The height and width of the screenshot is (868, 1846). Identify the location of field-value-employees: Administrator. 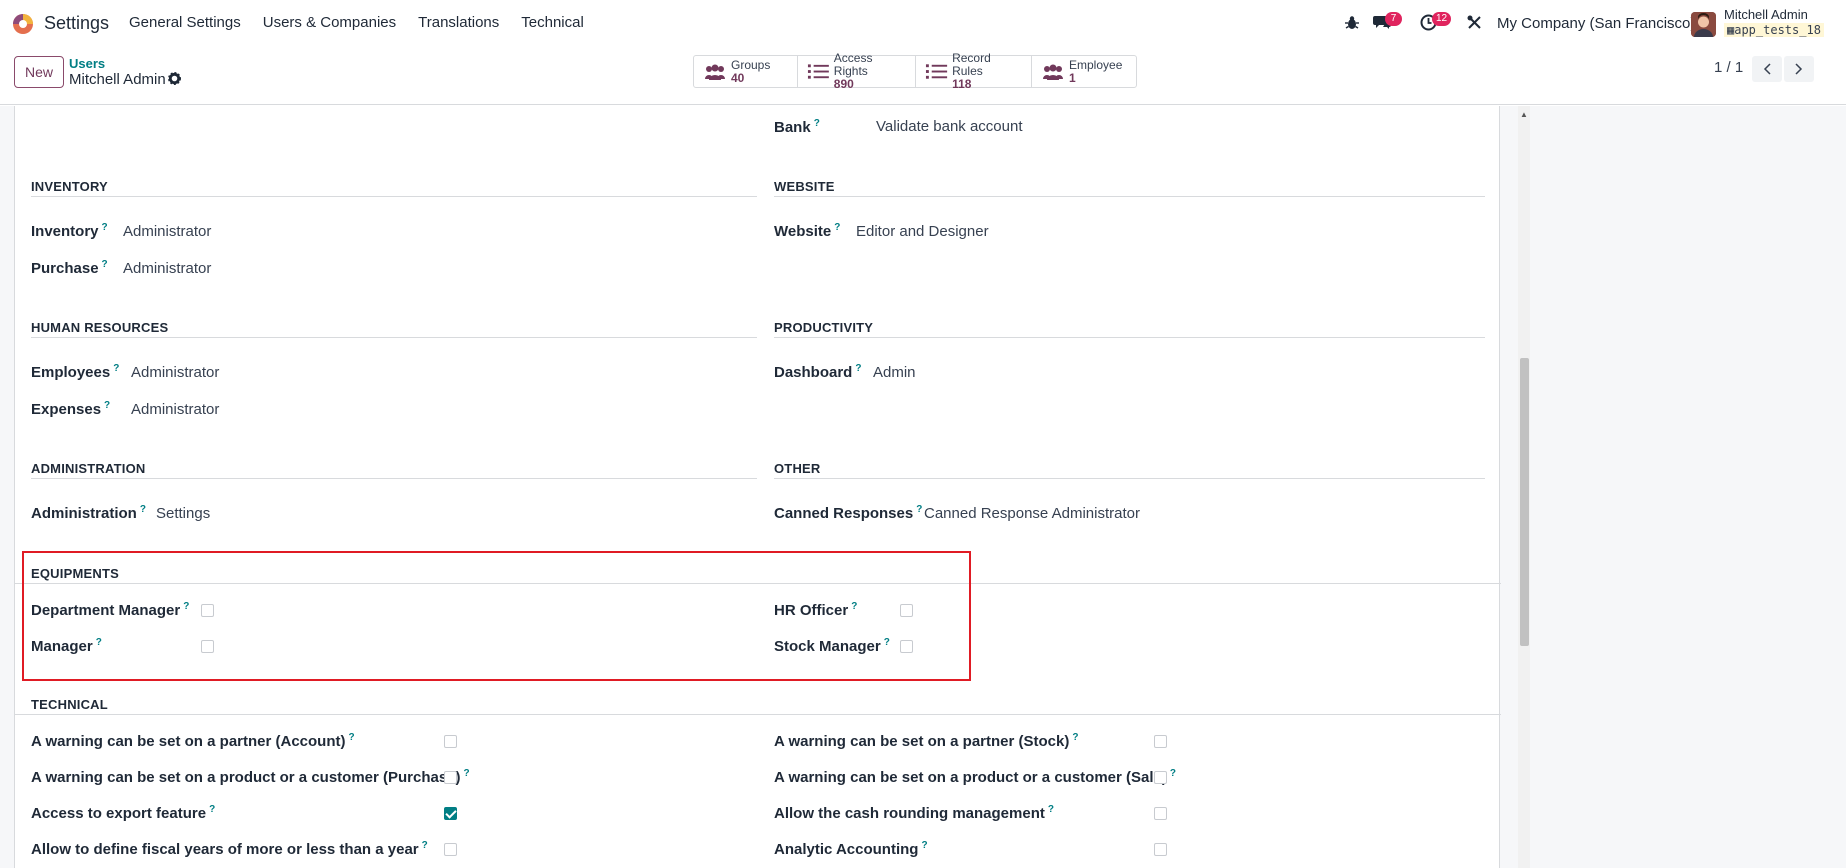
(175, 372).